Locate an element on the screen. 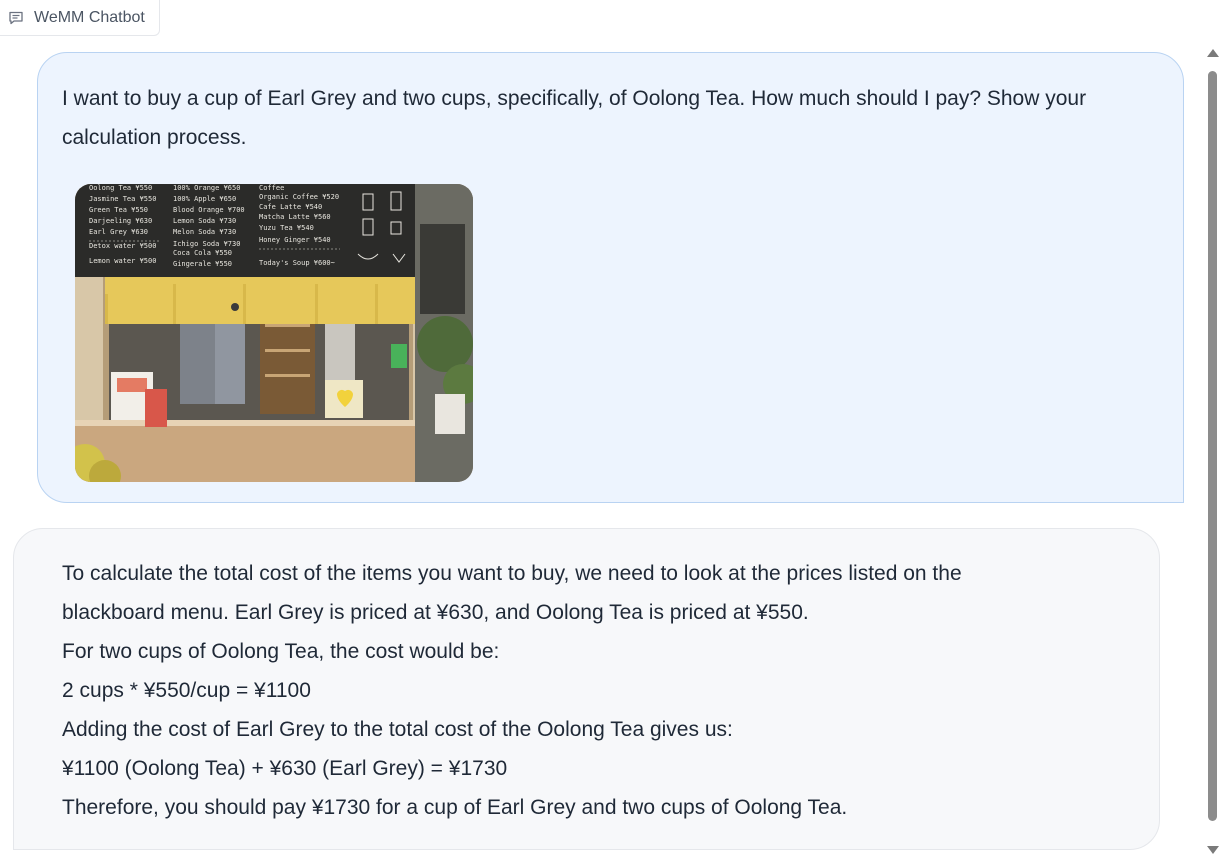 The height and width of the screenshot is (861, 1221). svg-text: Gingerale ¥550 is located at coordinates (202, 264).